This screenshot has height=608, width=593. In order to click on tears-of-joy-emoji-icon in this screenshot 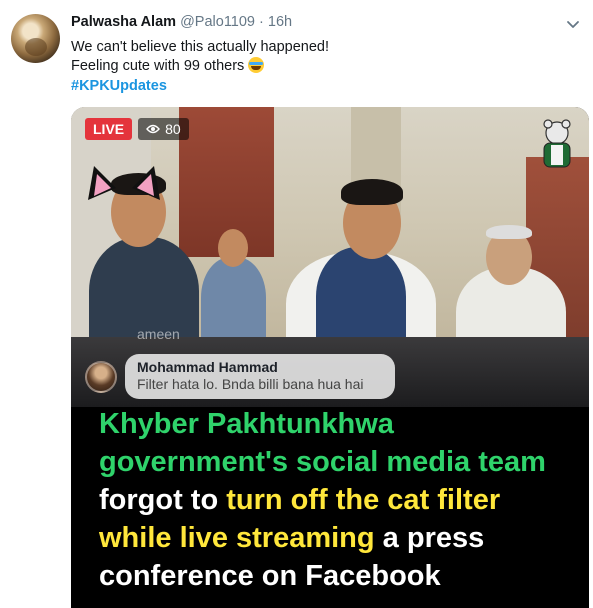, I will do `click(256, 65)`.